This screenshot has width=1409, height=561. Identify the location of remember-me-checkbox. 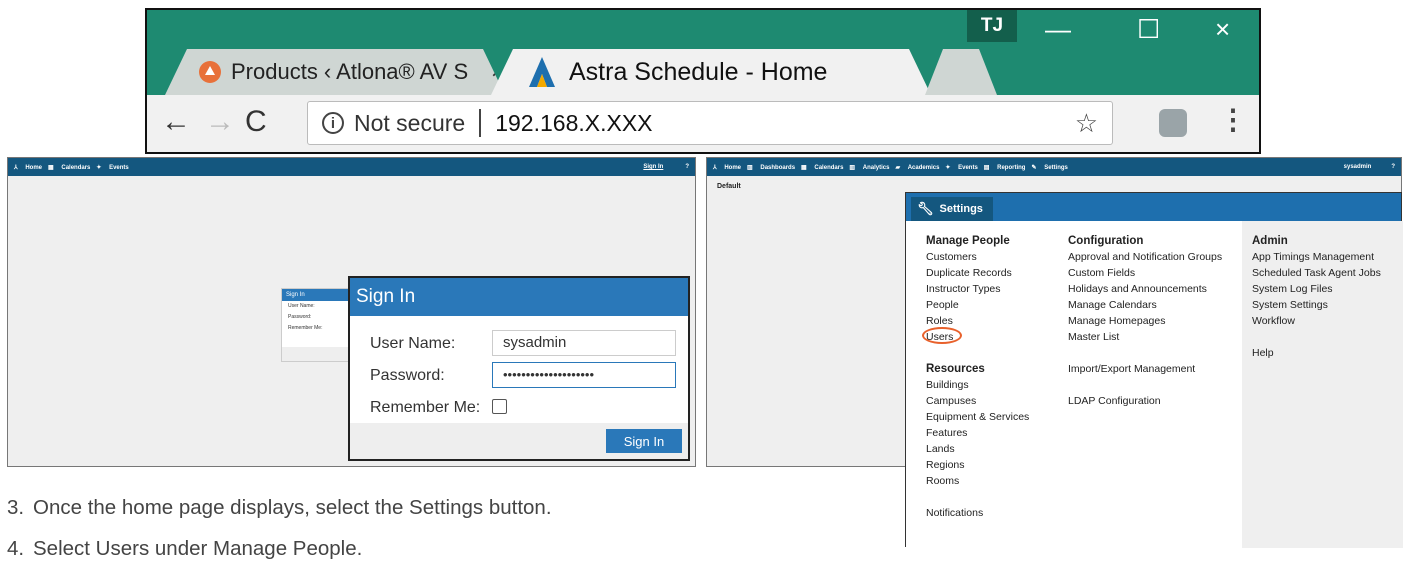
(499, 406).